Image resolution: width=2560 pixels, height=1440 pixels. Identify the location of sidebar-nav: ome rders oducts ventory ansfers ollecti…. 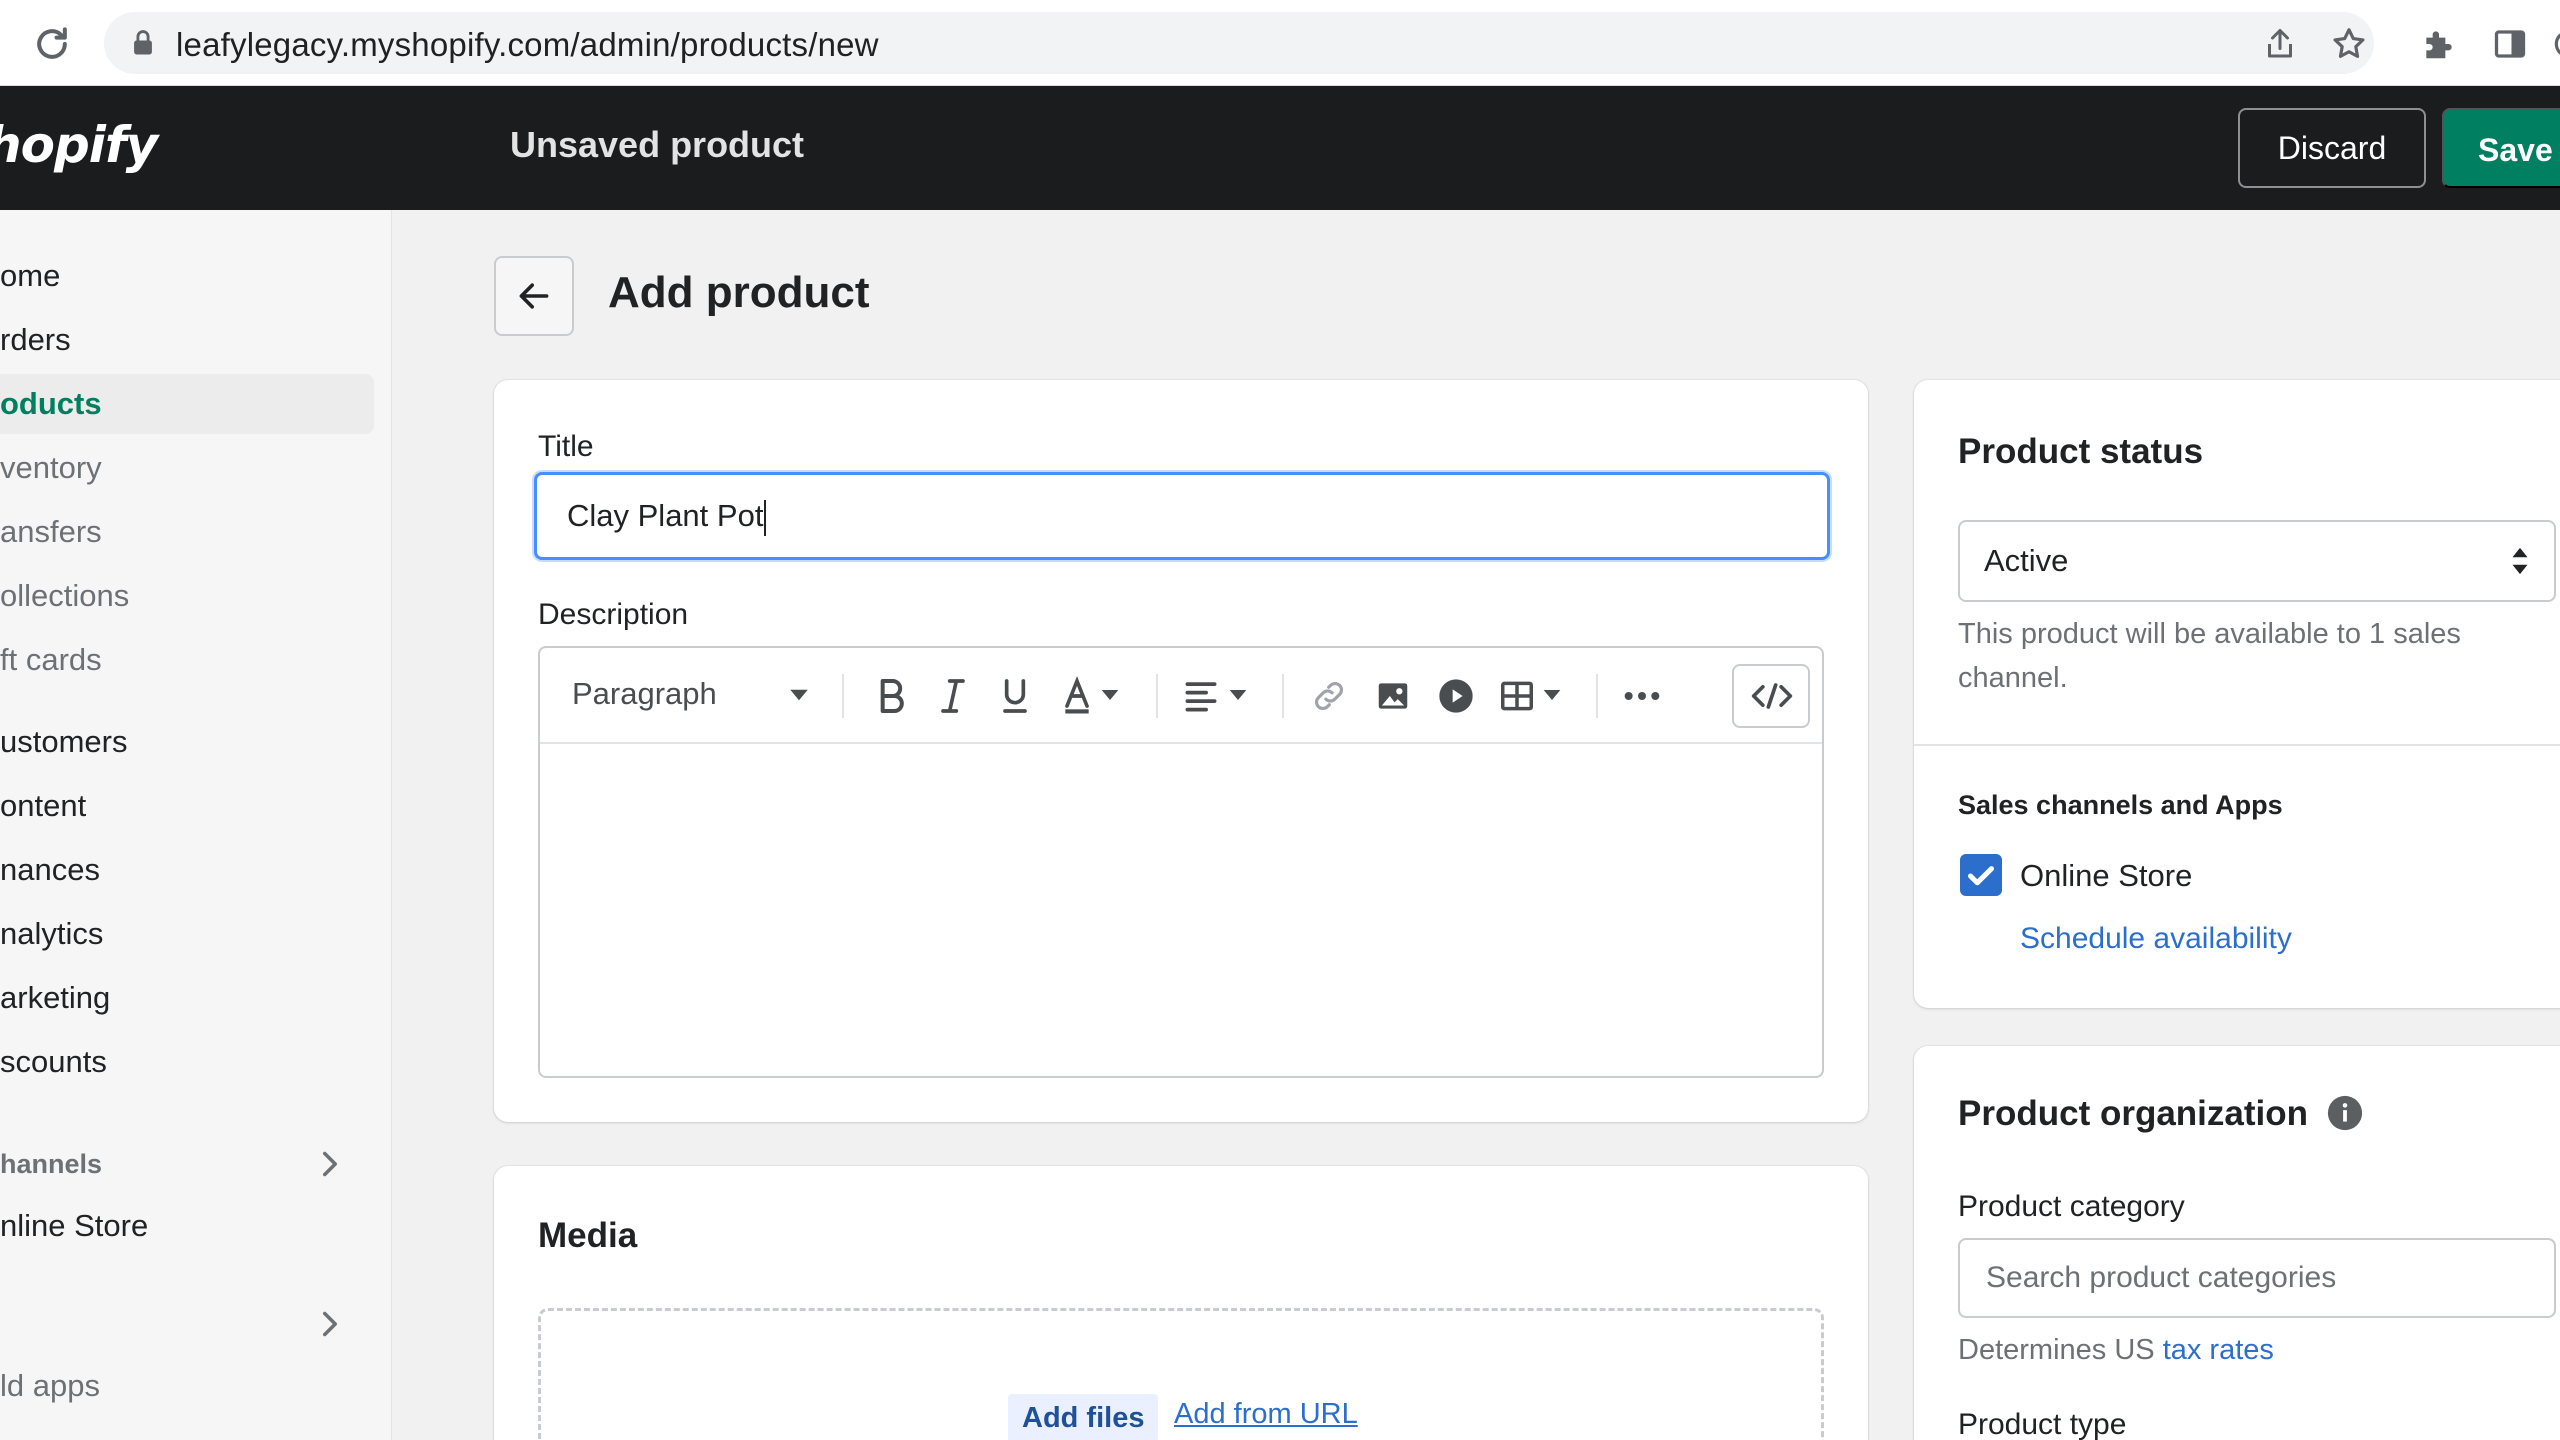
(196, 825).